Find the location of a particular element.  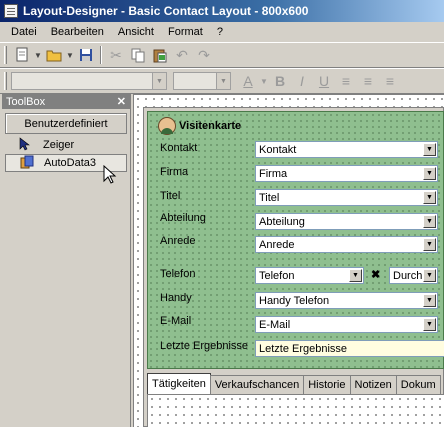

menu-help: ? is located at coordinates (220, 32).